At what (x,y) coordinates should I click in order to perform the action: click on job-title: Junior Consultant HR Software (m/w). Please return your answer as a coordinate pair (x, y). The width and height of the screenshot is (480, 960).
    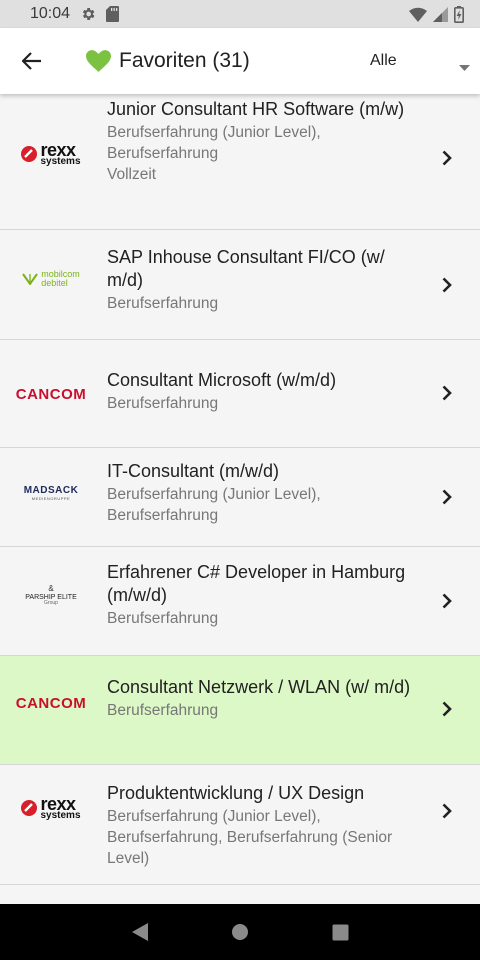
    Looking at the image, I should click on (256, 109).